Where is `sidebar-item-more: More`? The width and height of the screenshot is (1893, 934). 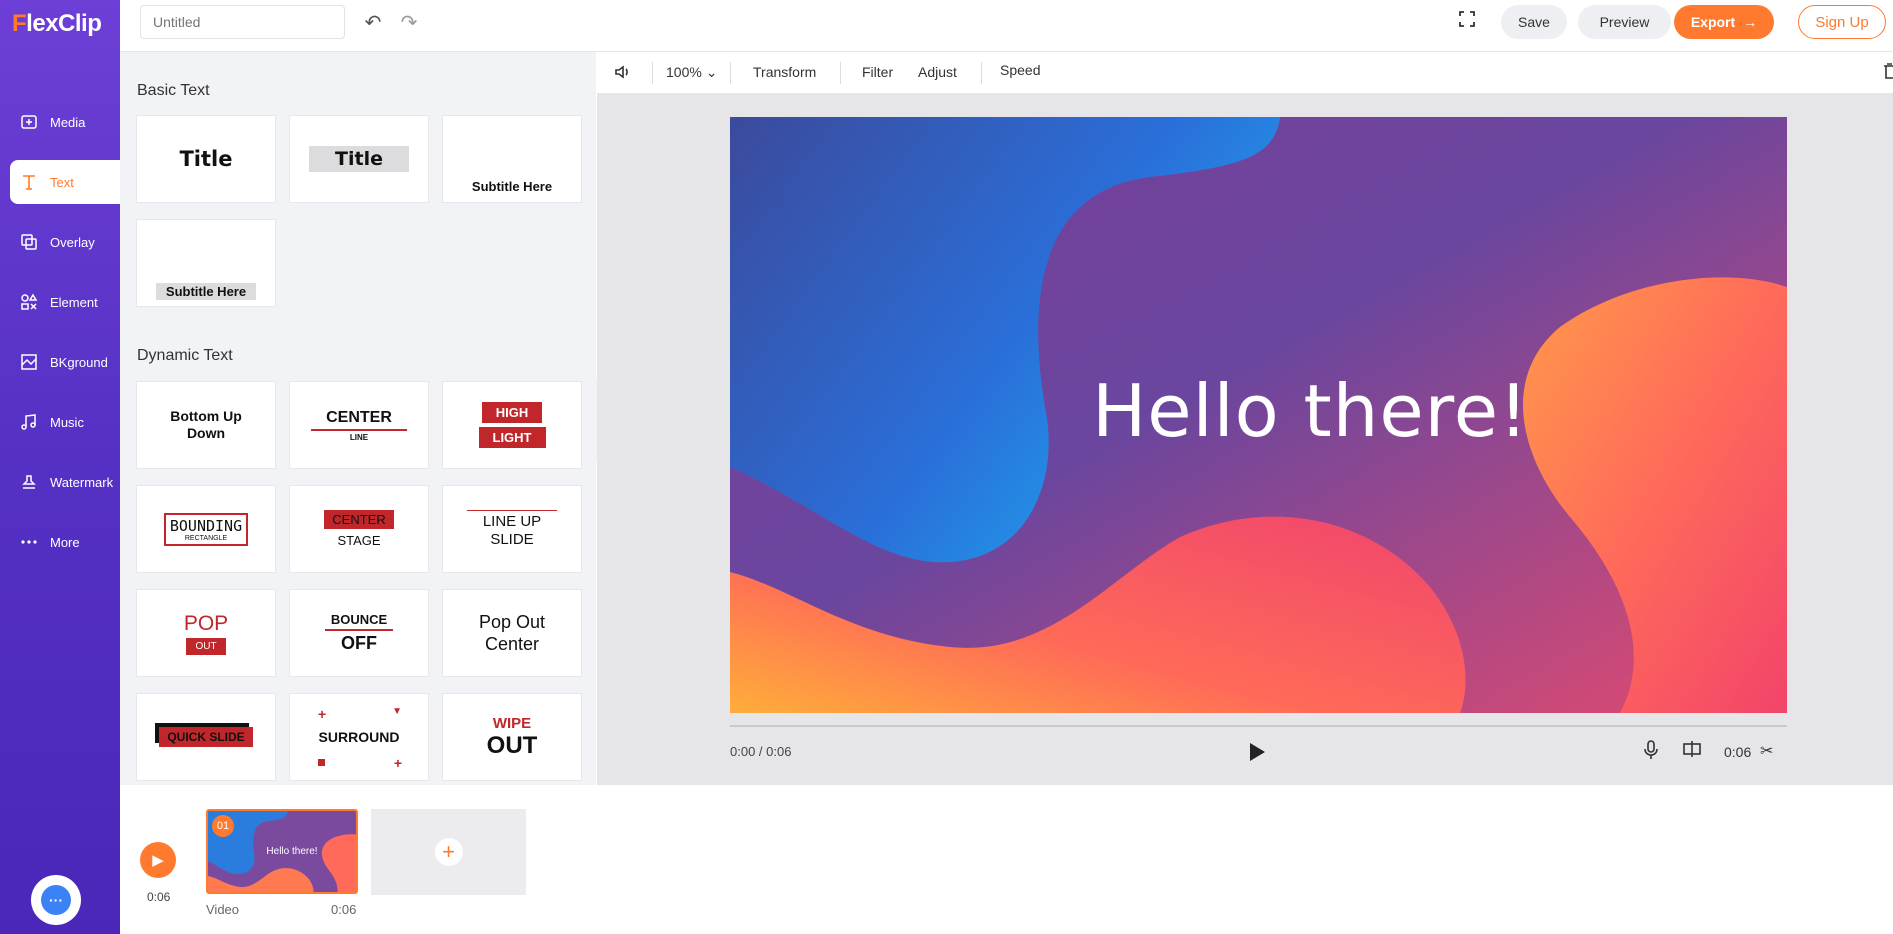
sidebar-item-more: More is located at coordinates (65, 542).